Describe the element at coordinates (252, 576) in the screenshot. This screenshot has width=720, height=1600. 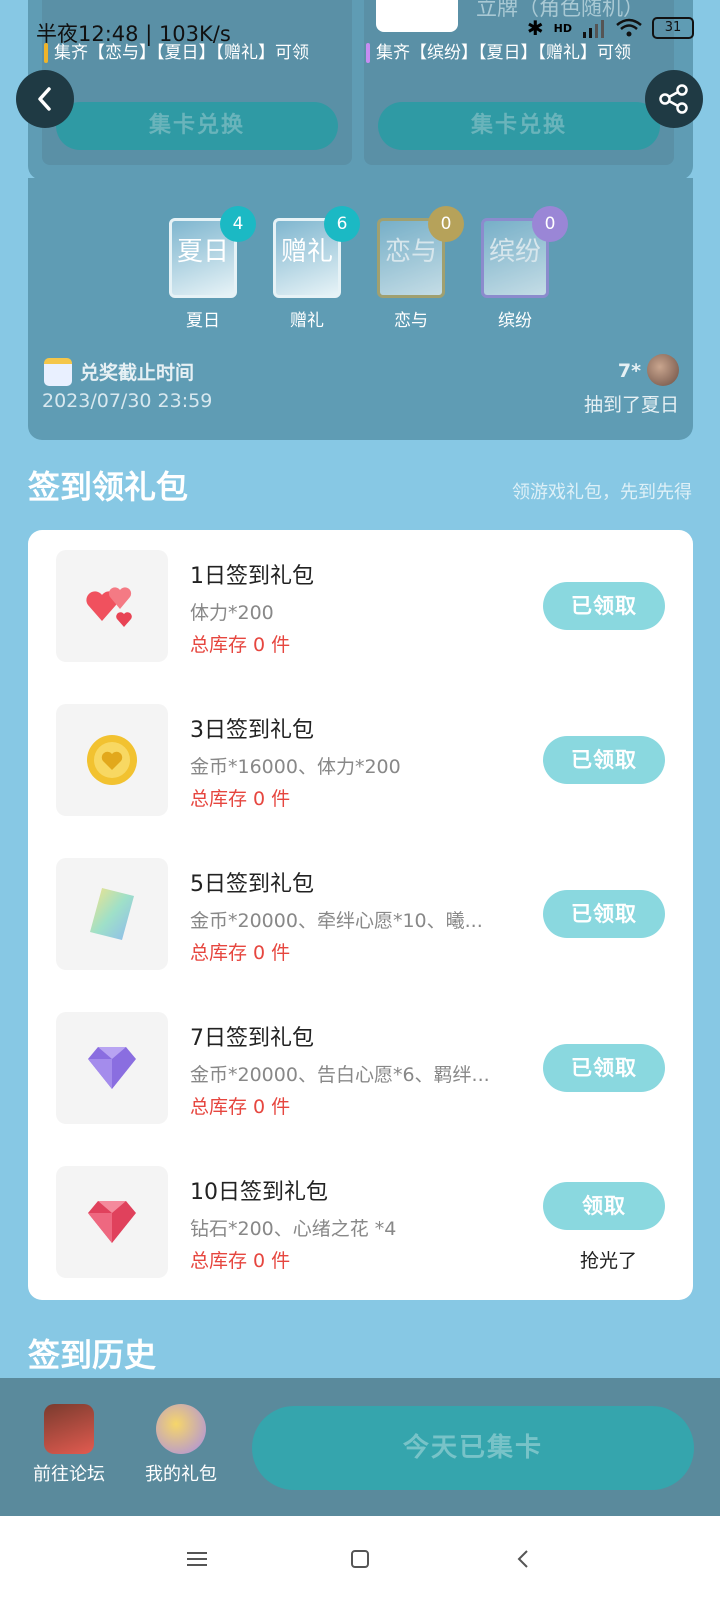
I see `gift-title: 1日签到礼包` at that location.